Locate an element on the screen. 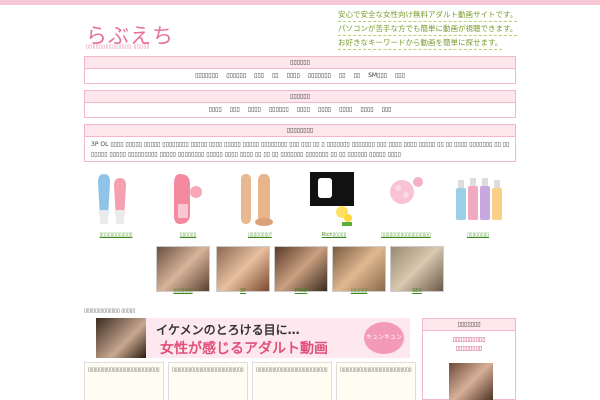 The height and width of the screenshot is (400, 600). product-caption: ▯▯▯▯▯▯▯▯▯▯▯▯ is located at coordinates (116, 235).